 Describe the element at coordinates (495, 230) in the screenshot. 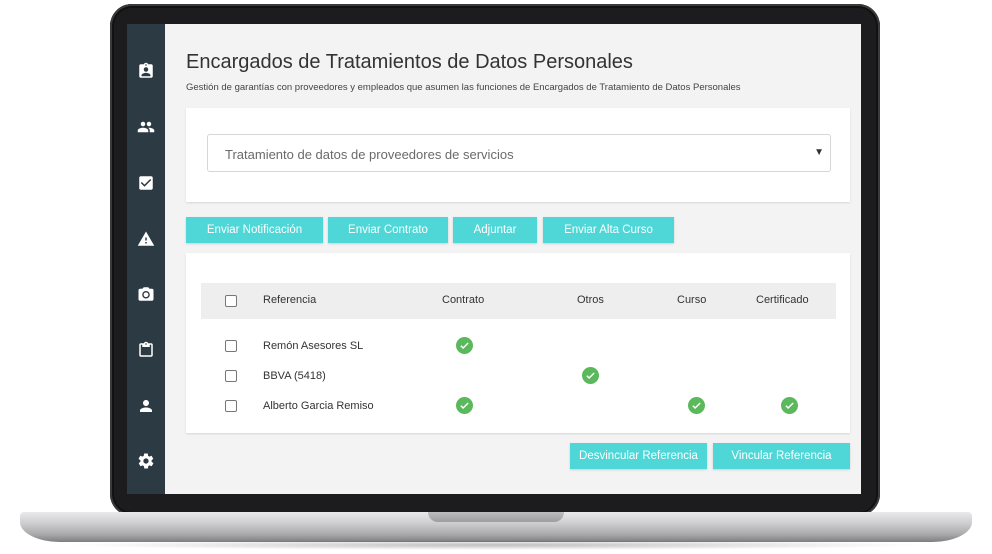

I see `attach-button: Adjuntar` at that location.